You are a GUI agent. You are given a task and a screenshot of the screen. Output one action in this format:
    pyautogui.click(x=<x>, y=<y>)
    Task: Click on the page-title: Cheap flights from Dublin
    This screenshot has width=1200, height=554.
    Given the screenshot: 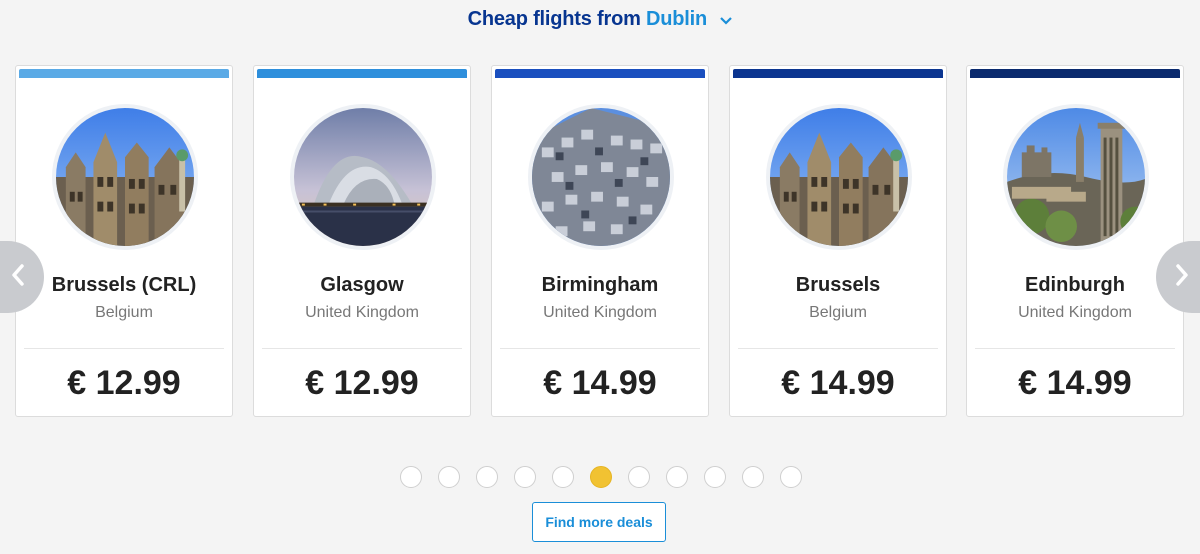 What is the action you would take?
    pyautogui.click(x=600, y=19)
    